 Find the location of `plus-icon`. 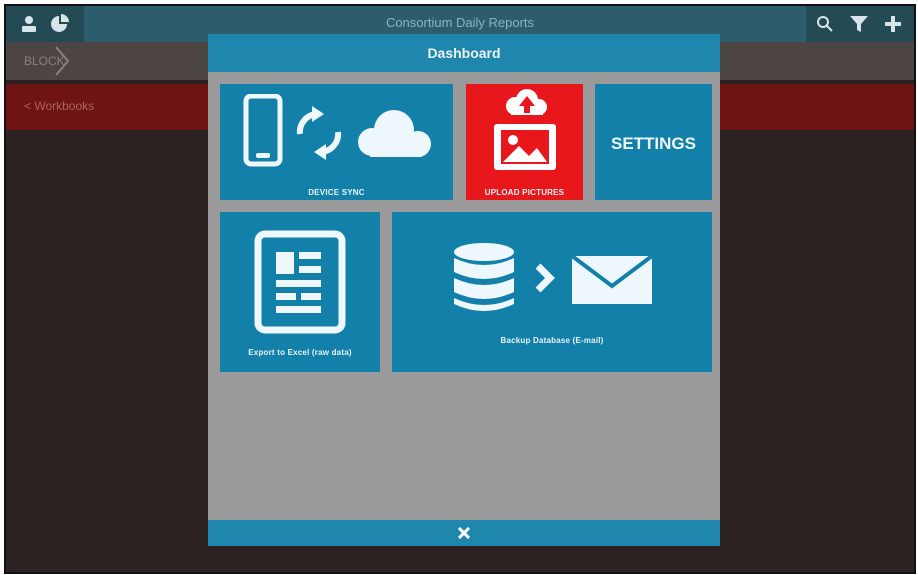

plus-icon is located at coordinates (893, 24).